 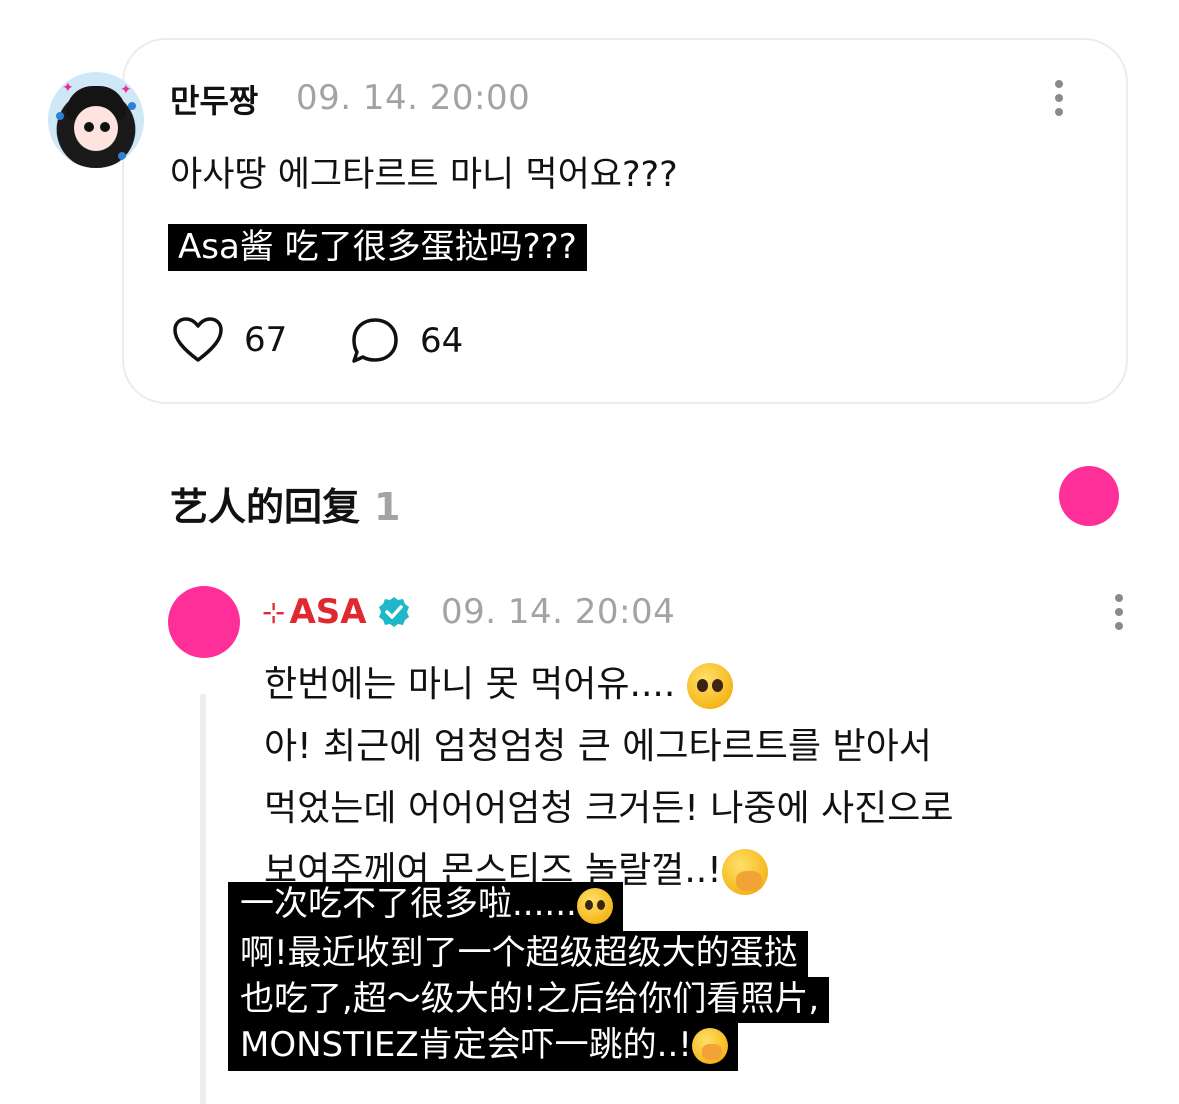 I want to click on thread-line, so click(x=203, y=899).